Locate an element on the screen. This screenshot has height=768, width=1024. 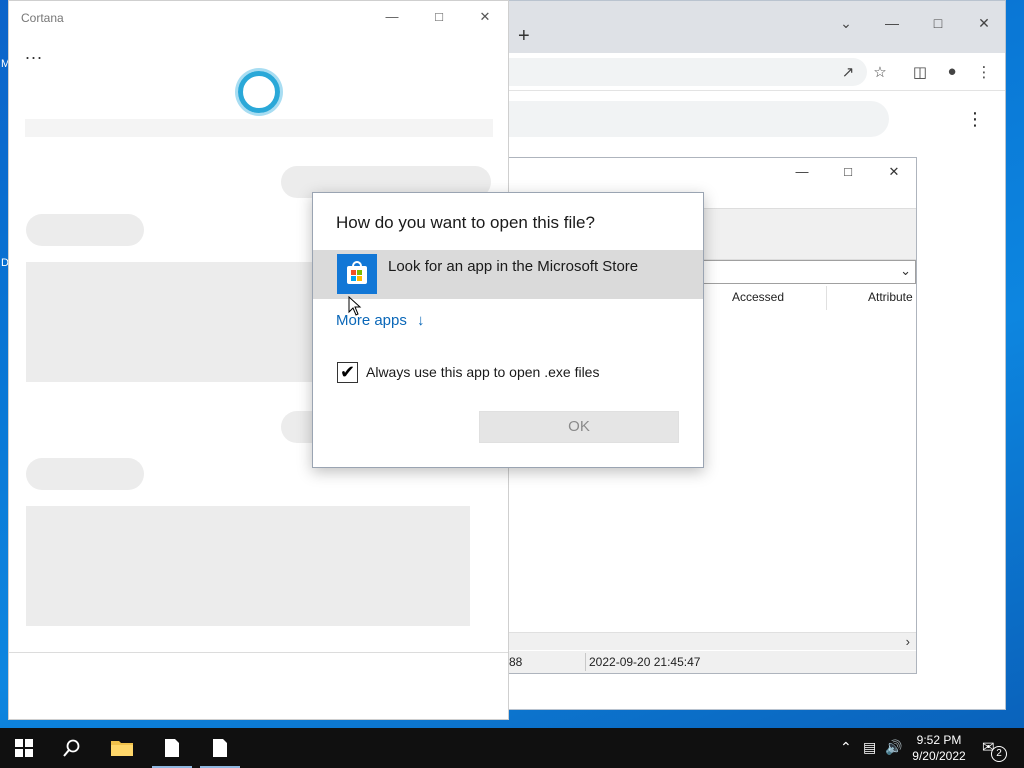
cortana-ring-icon is located at coordinates (259, 92).